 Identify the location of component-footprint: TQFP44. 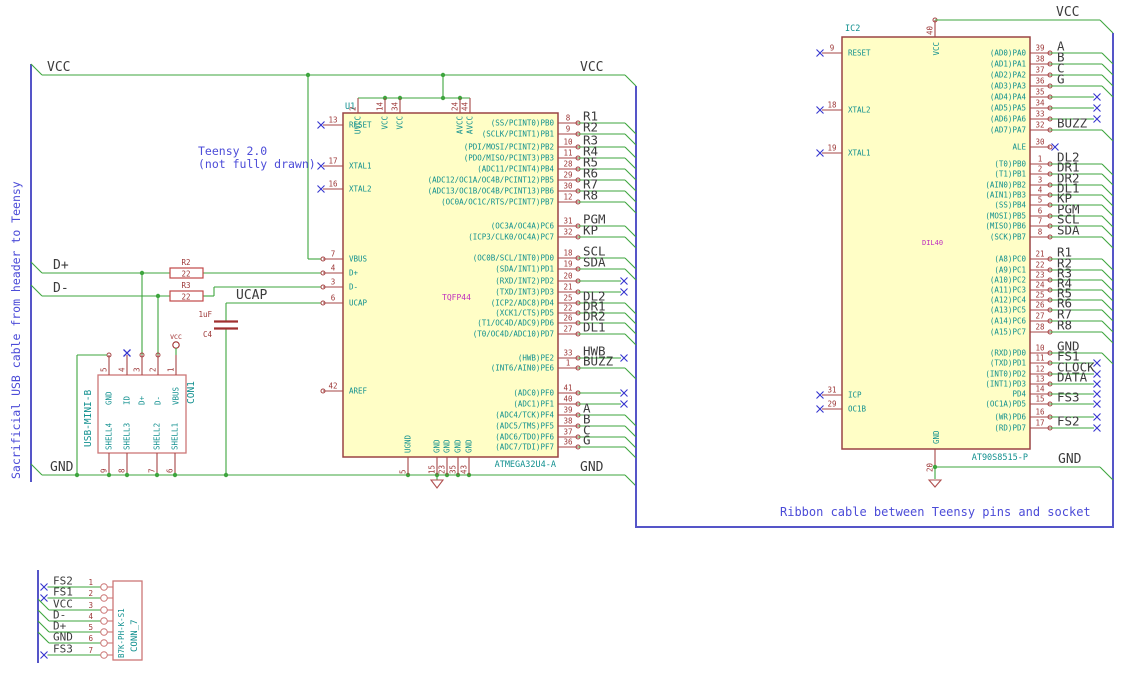
(456, 297).